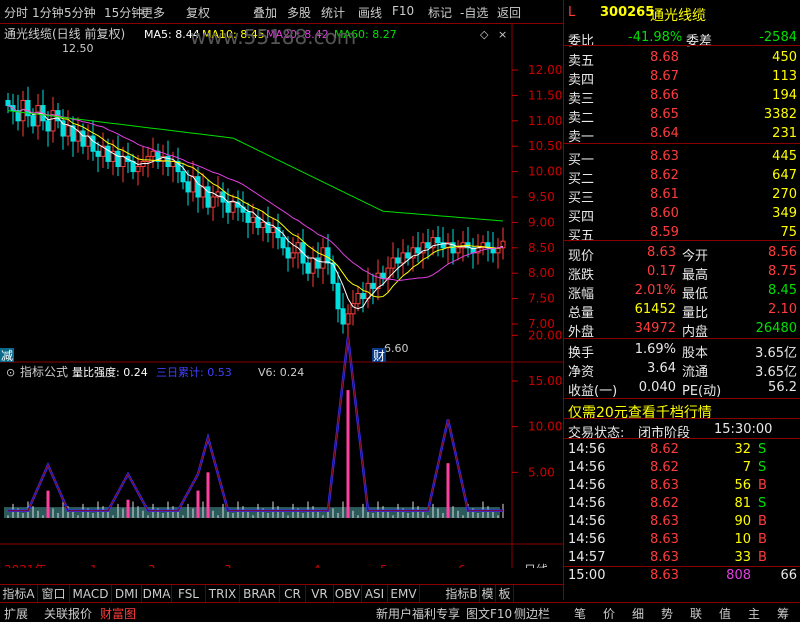  What do you see at coordinates (48, 12) in the screenshot?
I see `toolbar-item-1: 1分钟` at bounding box center [48, 12].